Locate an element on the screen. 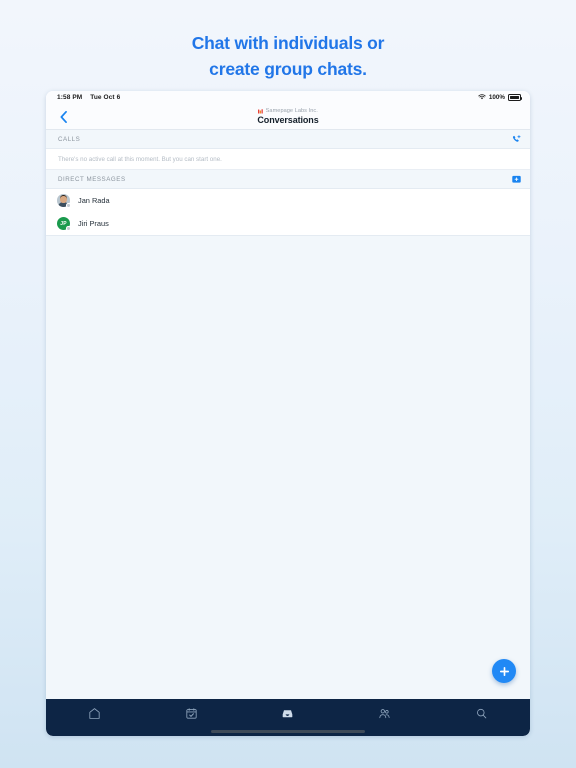 The height and width of the screenshot is (768, 576). home-icon is located at coordinates (94, 713).